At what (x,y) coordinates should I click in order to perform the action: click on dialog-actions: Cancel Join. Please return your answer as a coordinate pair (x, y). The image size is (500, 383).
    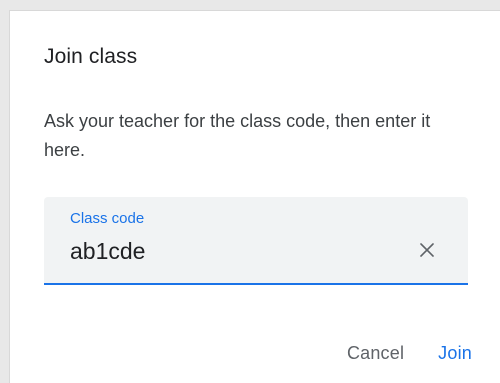
    Looking at the image, I should click on (409, 353).